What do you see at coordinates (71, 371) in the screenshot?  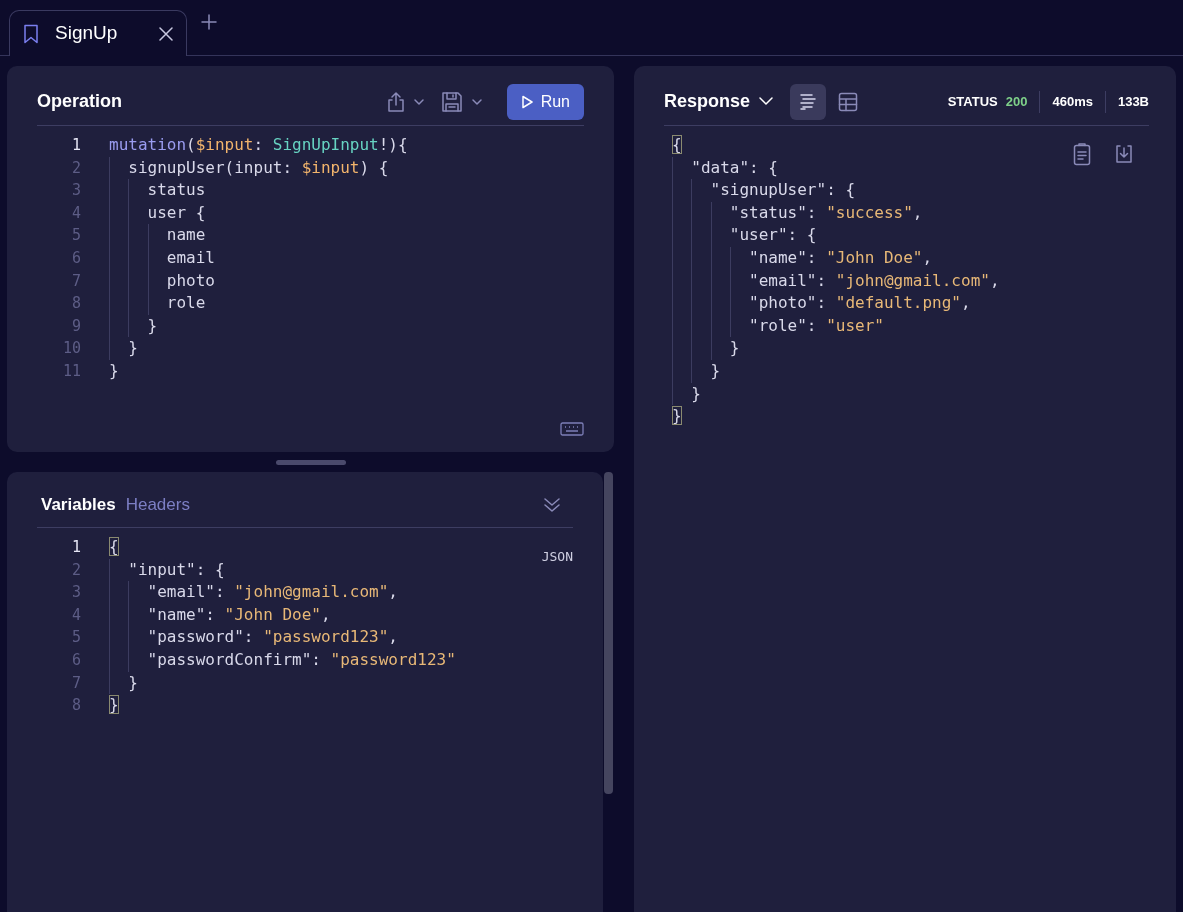 I see `line-number: 11` at bounding box center [71, 371].